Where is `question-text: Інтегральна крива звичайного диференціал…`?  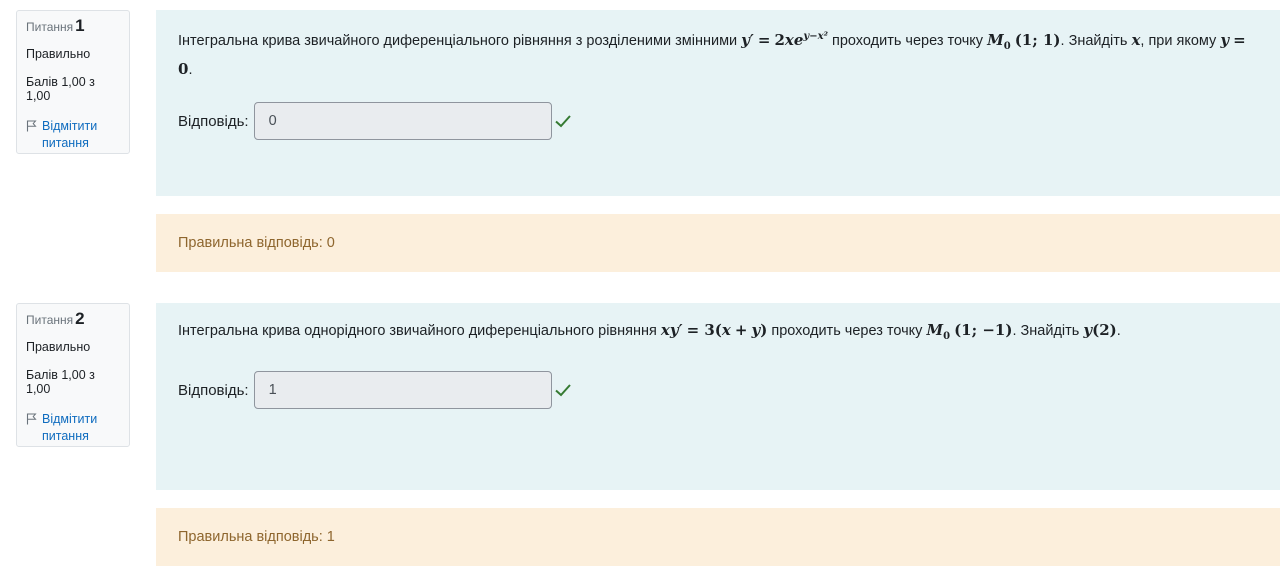 question-text: Інтегральна крива звичайного диференціал… is located at coordinates (712, 54).